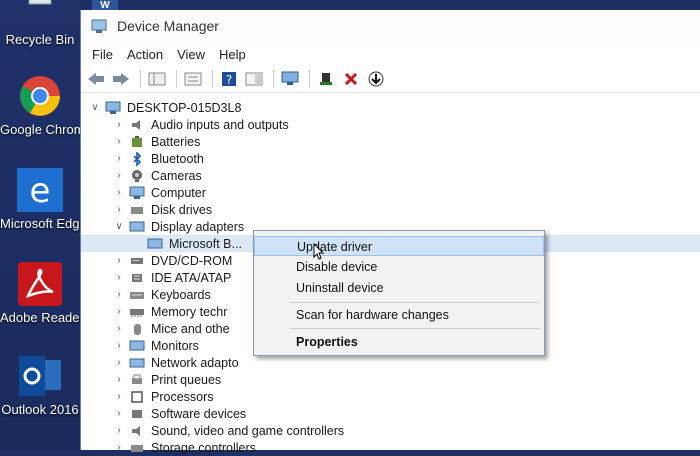 The image size is (700, 456). I want to click on tree-item-batteries: › Batteries, so click(390, 141).